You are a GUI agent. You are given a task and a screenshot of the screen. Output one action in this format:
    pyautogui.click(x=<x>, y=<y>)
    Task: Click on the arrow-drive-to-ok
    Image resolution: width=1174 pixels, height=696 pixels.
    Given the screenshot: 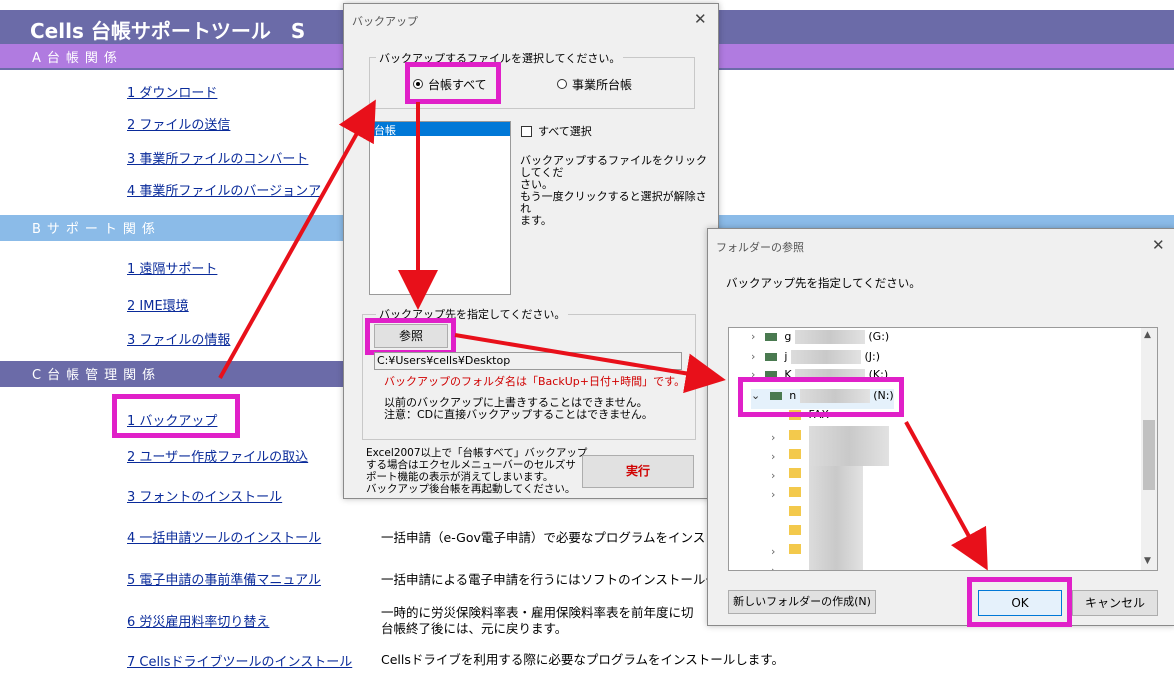 What is the action you would take?
    pyautogui.click(x=946, y=496)
    